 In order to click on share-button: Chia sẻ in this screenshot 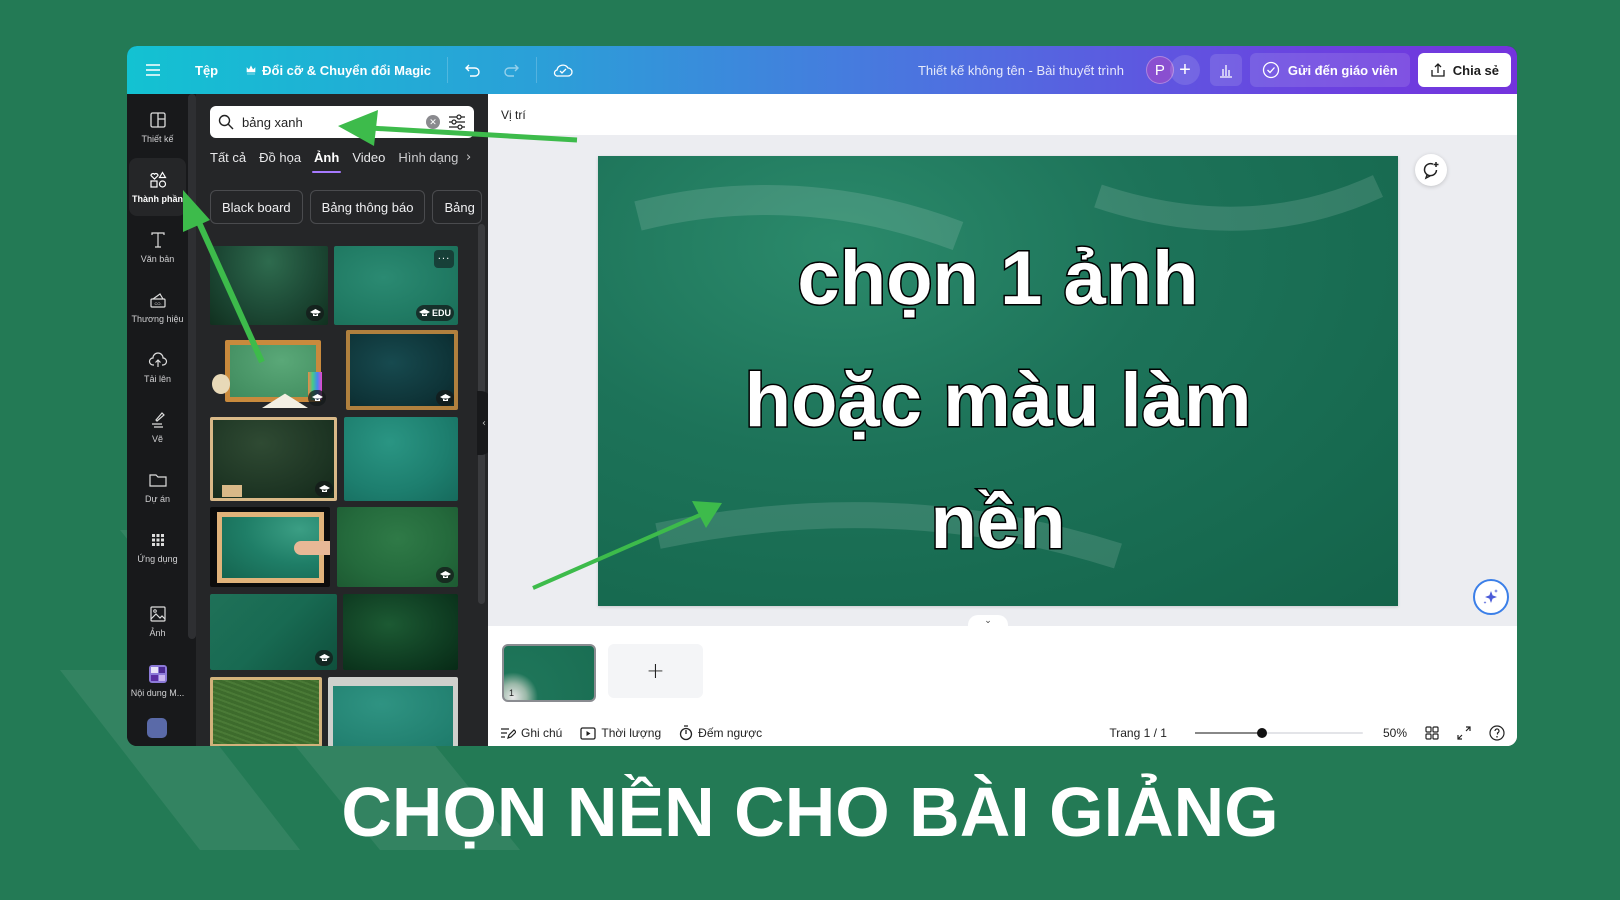, I will do `click(1464, 70)`.